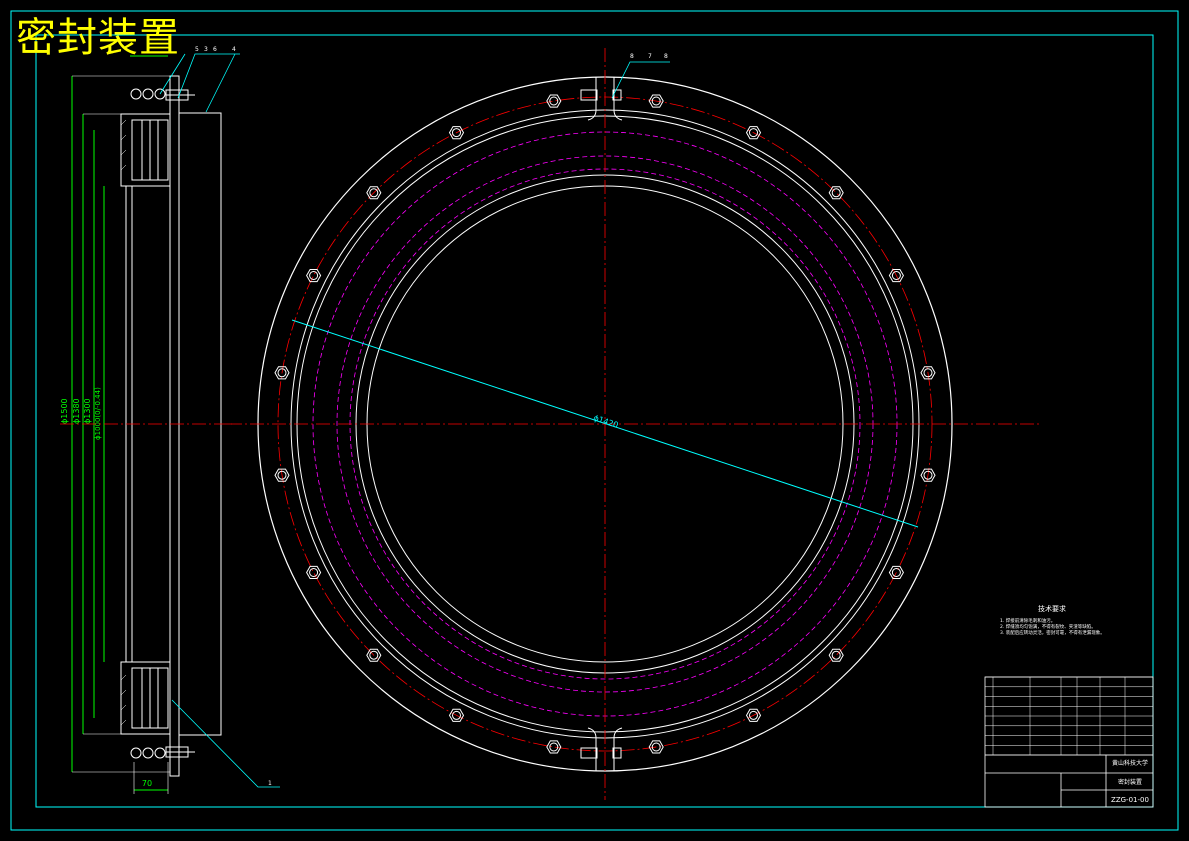  Describe the element at coordinates (145, 150) in the screenshot. I see `housing-top` at that location.